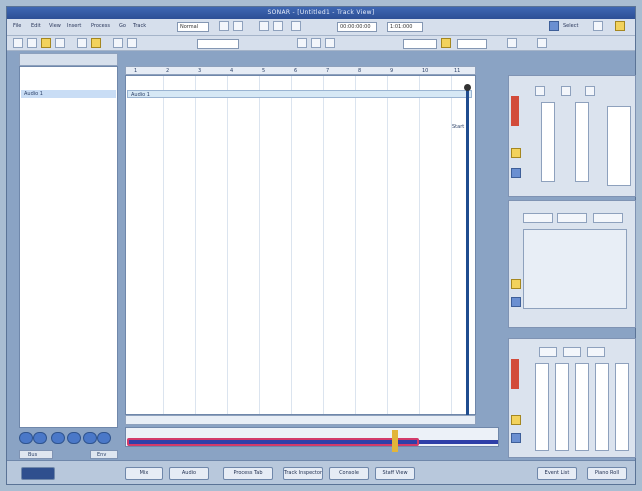 This screenshot has height=491, width=642. Describe the element at coordinates (74, 438) in the screenshot. I see `zoom-vert-icon` at that location.